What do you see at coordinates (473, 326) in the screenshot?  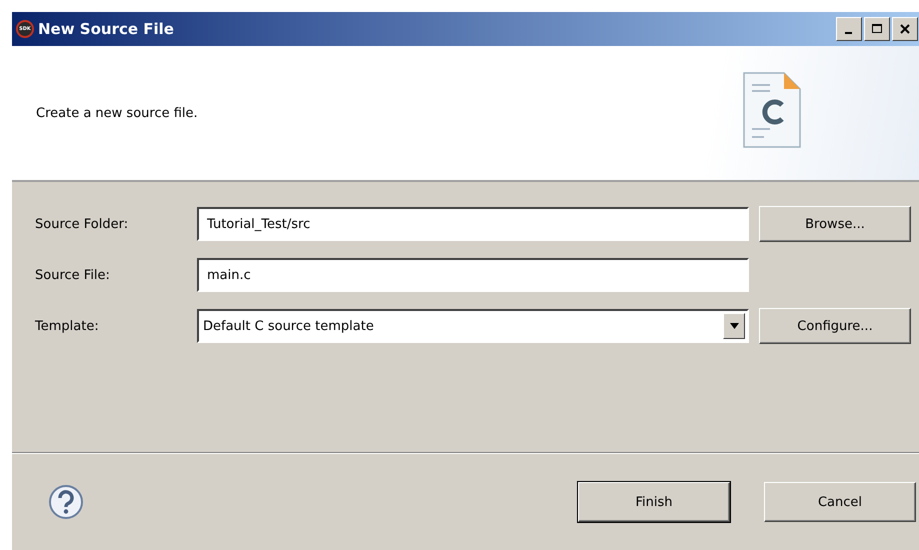 I see `template-dropdown: Default C source template` at bounding box center [473, 326].